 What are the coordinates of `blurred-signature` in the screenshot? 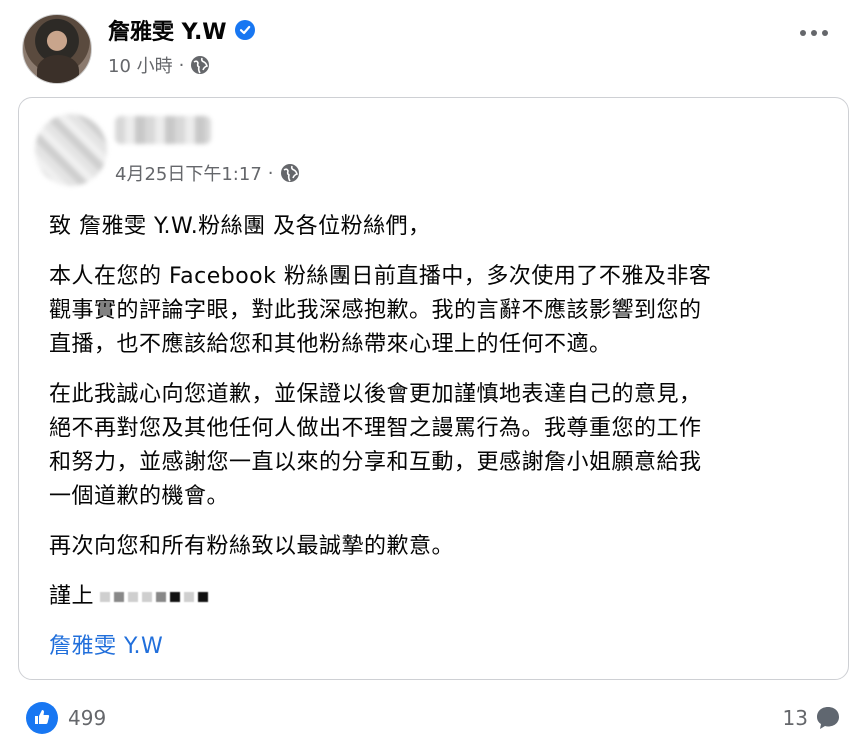 It's located at (154, 597).